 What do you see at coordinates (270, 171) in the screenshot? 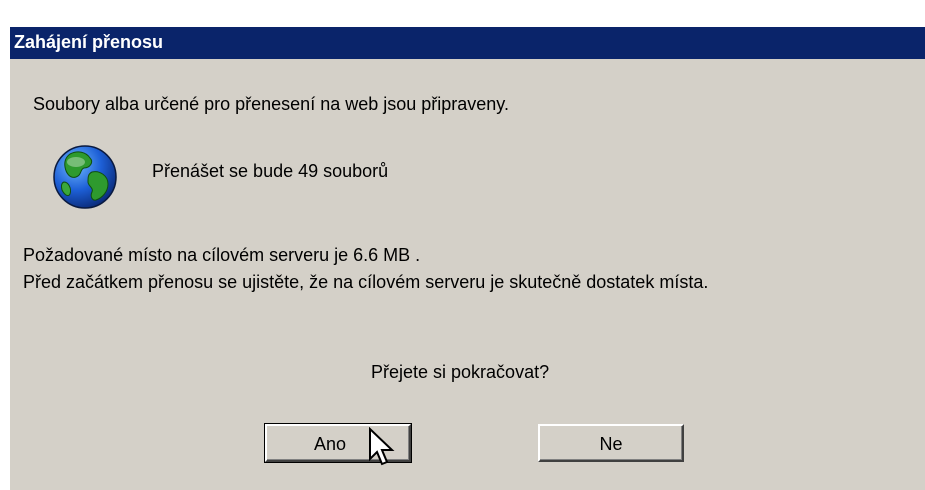
I see `file-count-message: Přenášet se bude 49 souborů` at bounding box center [270, 171].